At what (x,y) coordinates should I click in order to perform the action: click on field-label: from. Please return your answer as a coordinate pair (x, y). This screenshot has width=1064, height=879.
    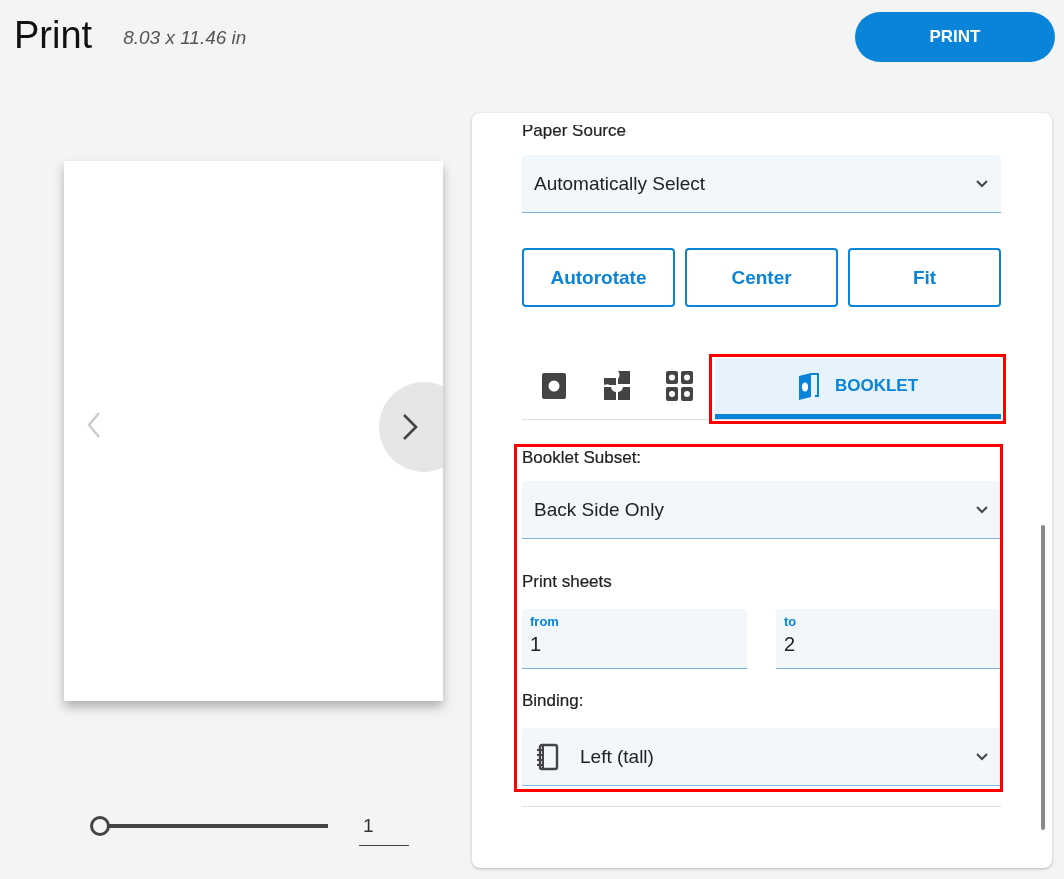
    Looking at the image, I should click on (544, 622).